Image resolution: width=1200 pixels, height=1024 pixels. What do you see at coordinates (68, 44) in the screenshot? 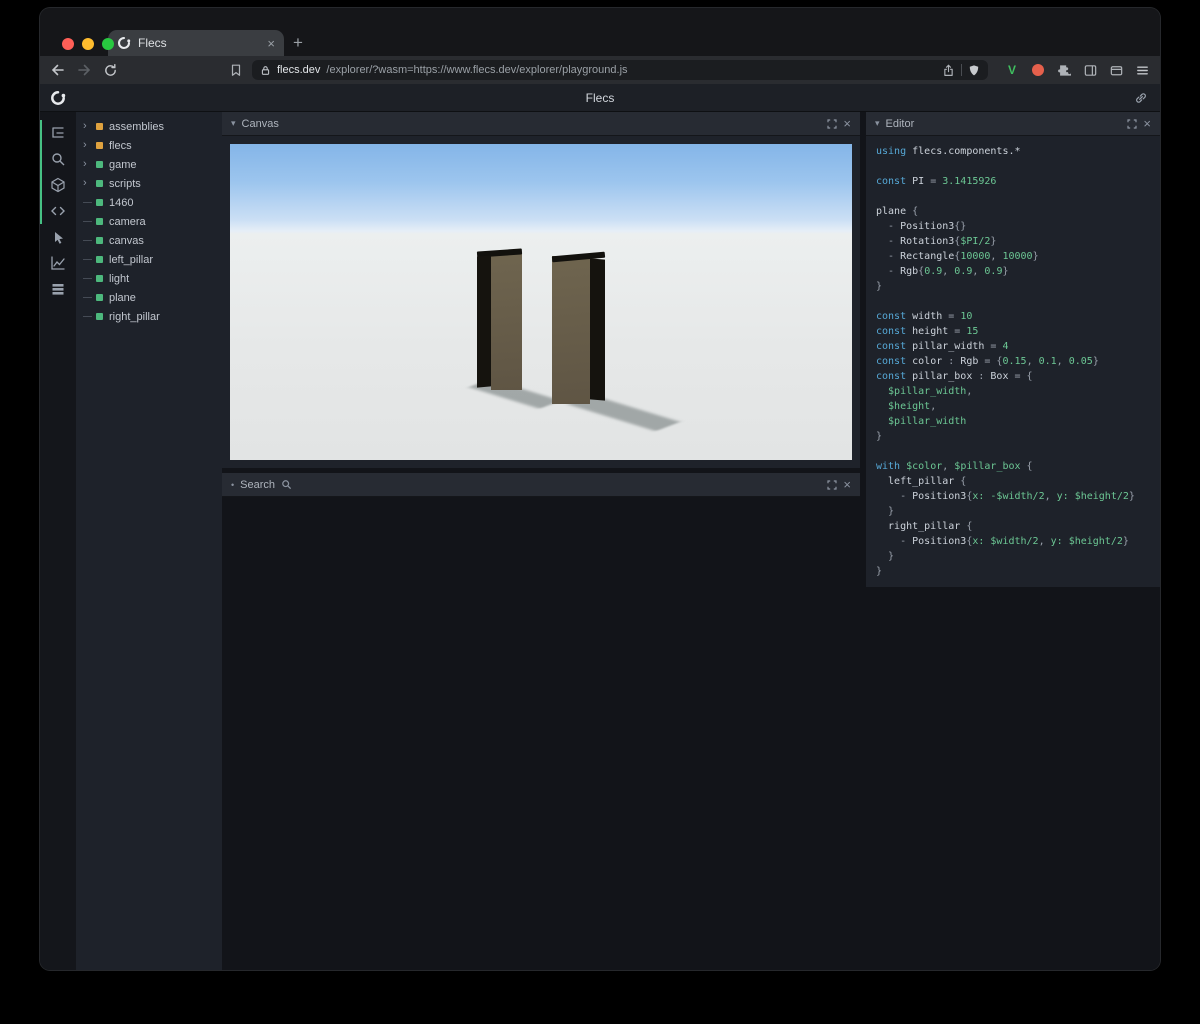
I see `window-close-button` at bounding box center [68, 44].